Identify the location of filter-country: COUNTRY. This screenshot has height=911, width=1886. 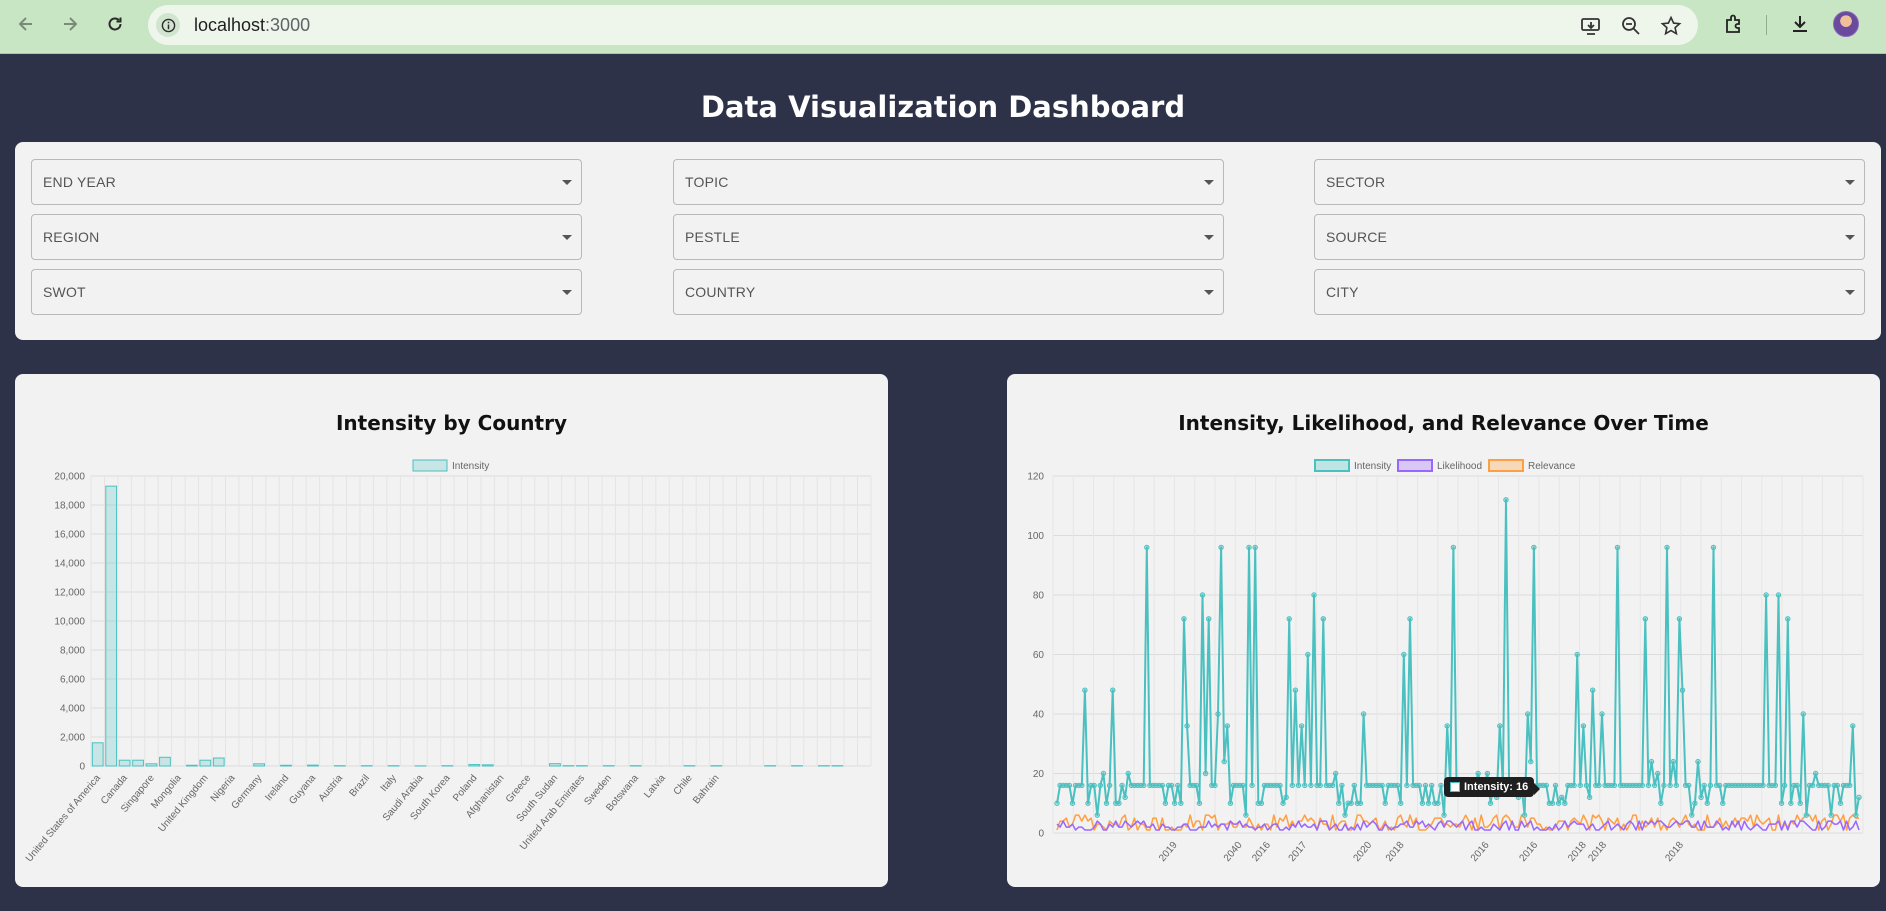
(948, 292).